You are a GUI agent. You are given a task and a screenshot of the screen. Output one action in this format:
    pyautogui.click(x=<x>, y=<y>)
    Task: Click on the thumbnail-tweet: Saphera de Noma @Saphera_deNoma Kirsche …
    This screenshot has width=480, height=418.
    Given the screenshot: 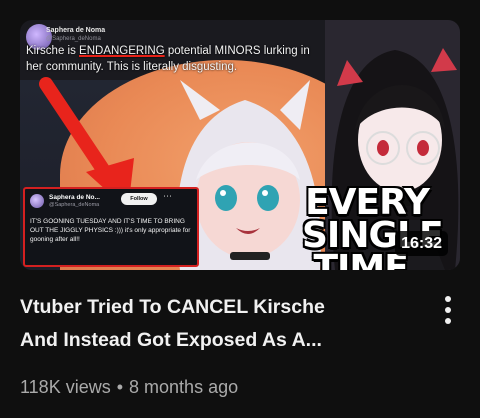 What is the action you would take?
    pyautogui.click(x=176, y=54)
    